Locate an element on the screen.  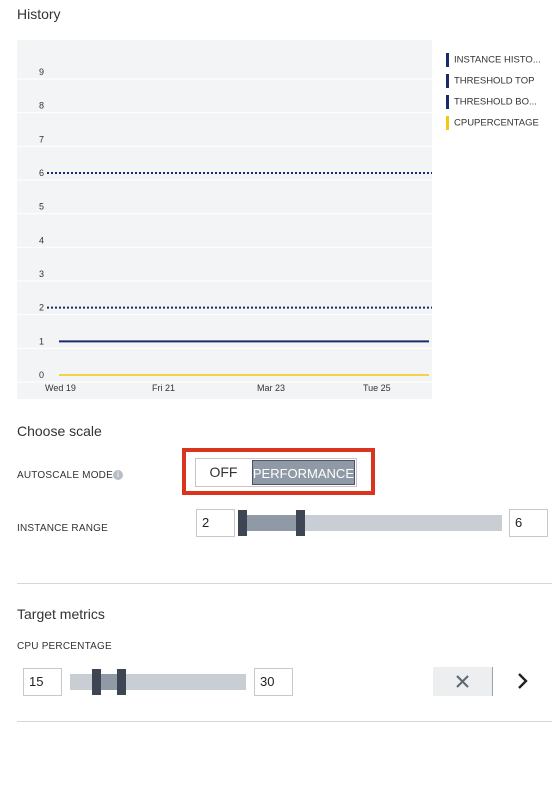
x-tick-label: Tue 25 is located at coordinates (377, 388).